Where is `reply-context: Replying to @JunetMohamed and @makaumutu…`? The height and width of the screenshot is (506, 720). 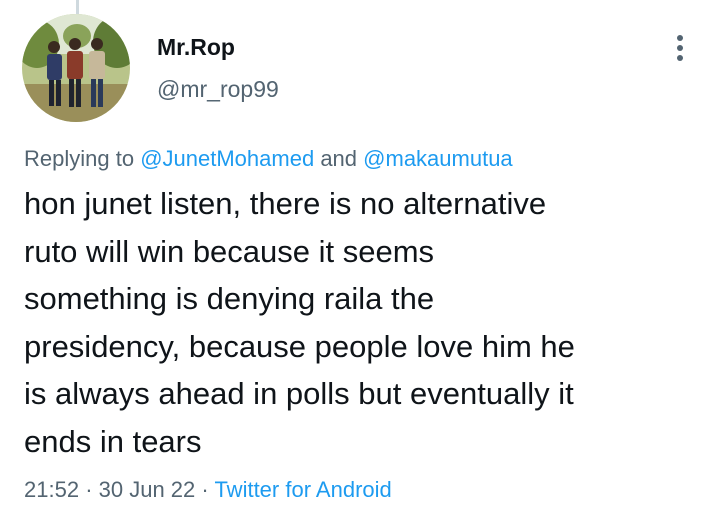
reply-context: Replying to @JunetMohamed and @makaumutu… is located at coordinates (268, 159).